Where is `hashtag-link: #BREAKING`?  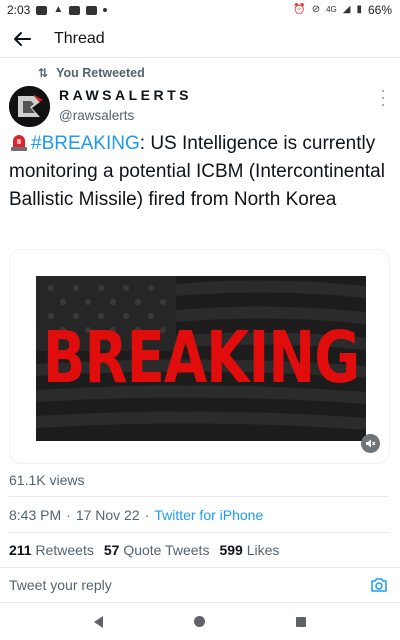
hashtag-link: #BREAKING is located at coordinates (85, 143).